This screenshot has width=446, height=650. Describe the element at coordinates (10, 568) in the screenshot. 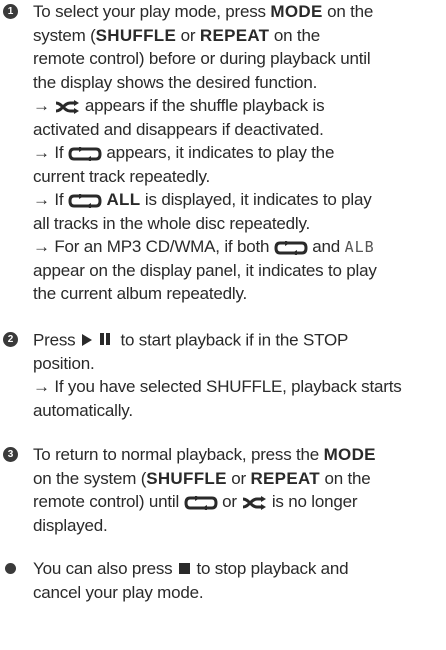

I see `bullet-icon` at that location.